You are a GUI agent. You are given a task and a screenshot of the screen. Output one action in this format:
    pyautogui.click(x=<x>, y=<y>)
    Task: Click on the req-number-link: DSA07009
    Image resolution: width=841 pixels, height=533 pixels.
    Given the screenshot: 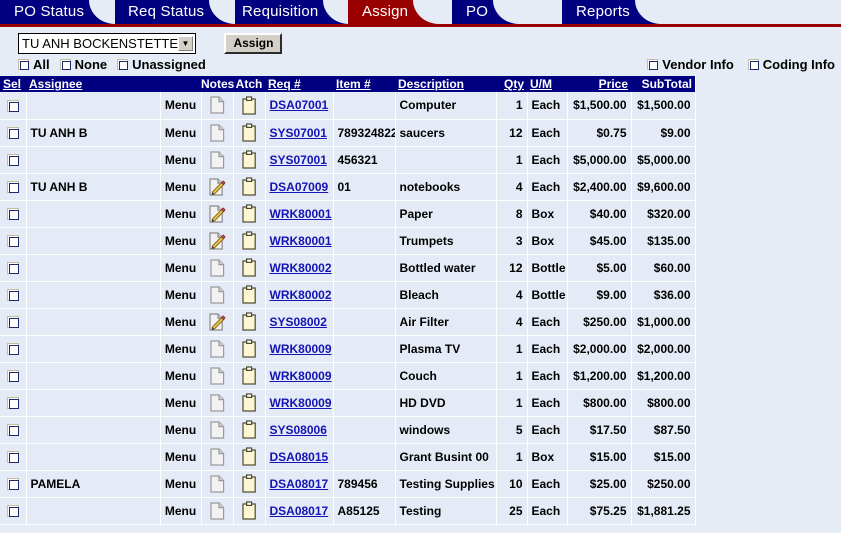 What is the action you would take?
    pyautogui.click(x=299, y=187)
    